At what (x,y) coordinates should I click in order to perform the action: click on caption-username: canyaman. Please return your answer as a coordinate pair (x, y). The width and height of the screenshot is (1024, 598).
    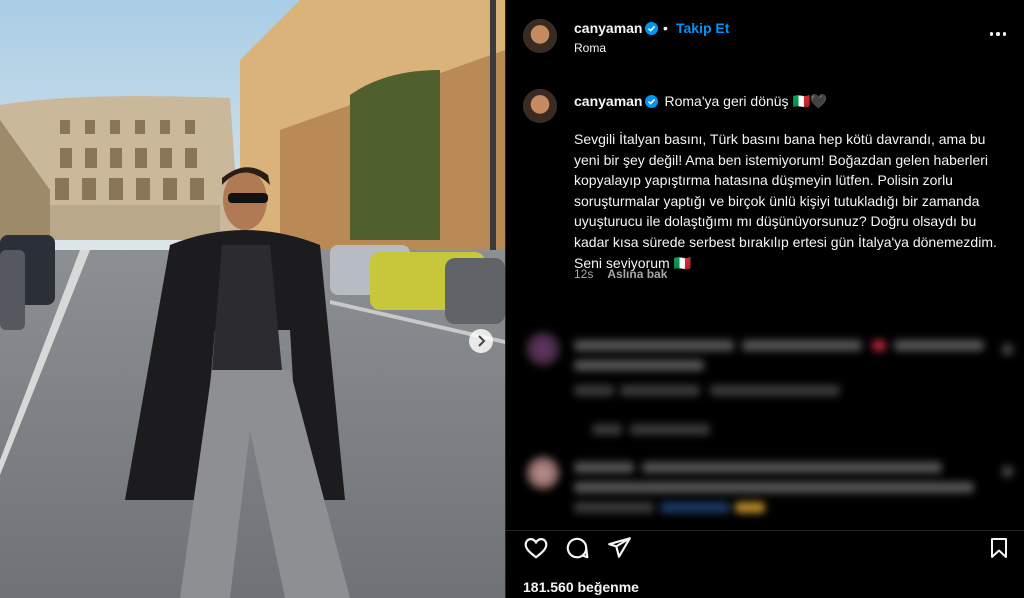
    Looking at the image, I should click on (608, 101).